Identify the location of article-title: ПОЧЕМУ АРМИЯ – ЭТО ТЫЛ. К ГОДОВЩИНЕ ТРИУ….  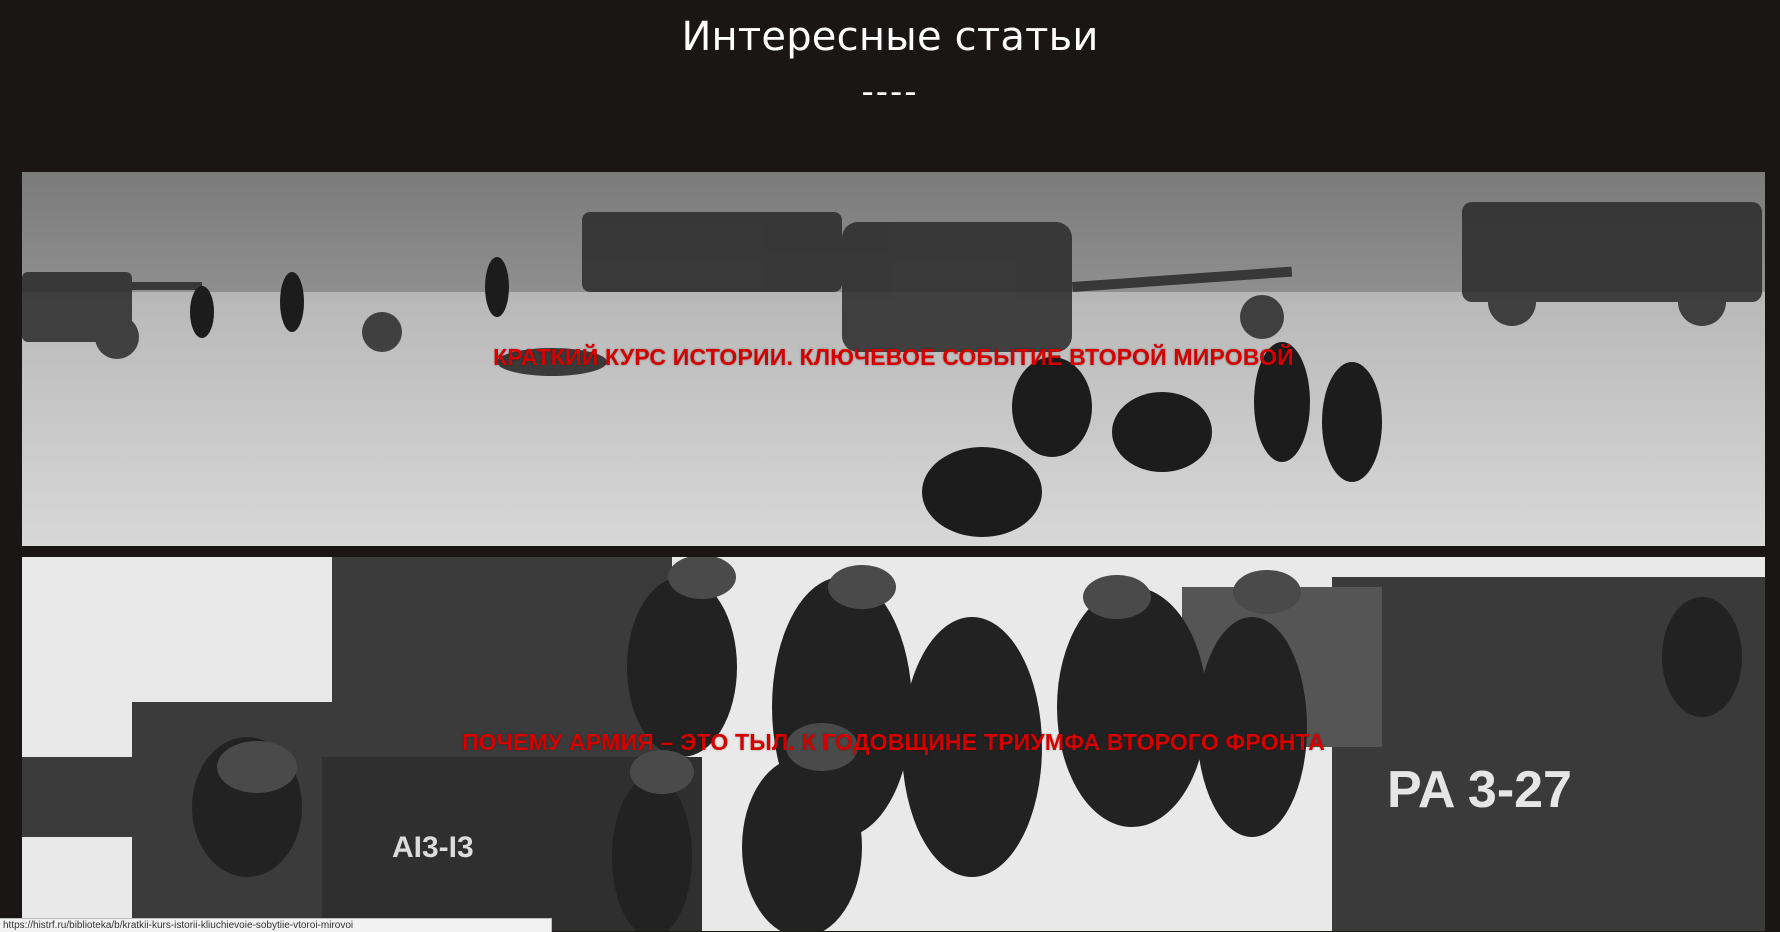
(893, 742).